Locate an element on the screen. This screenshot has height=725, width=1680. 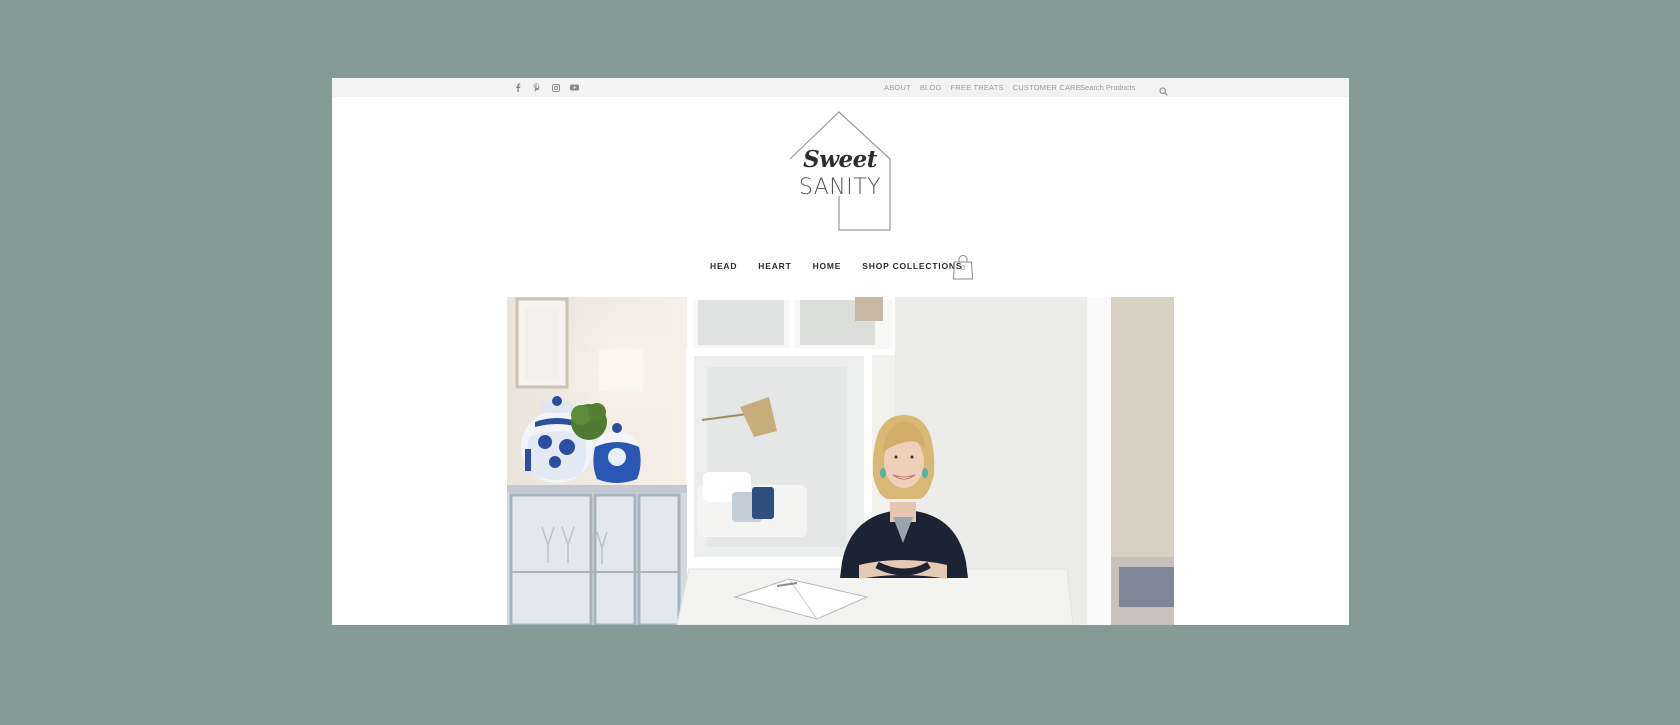
house-outline-icon is located at coordinates (840, 171).